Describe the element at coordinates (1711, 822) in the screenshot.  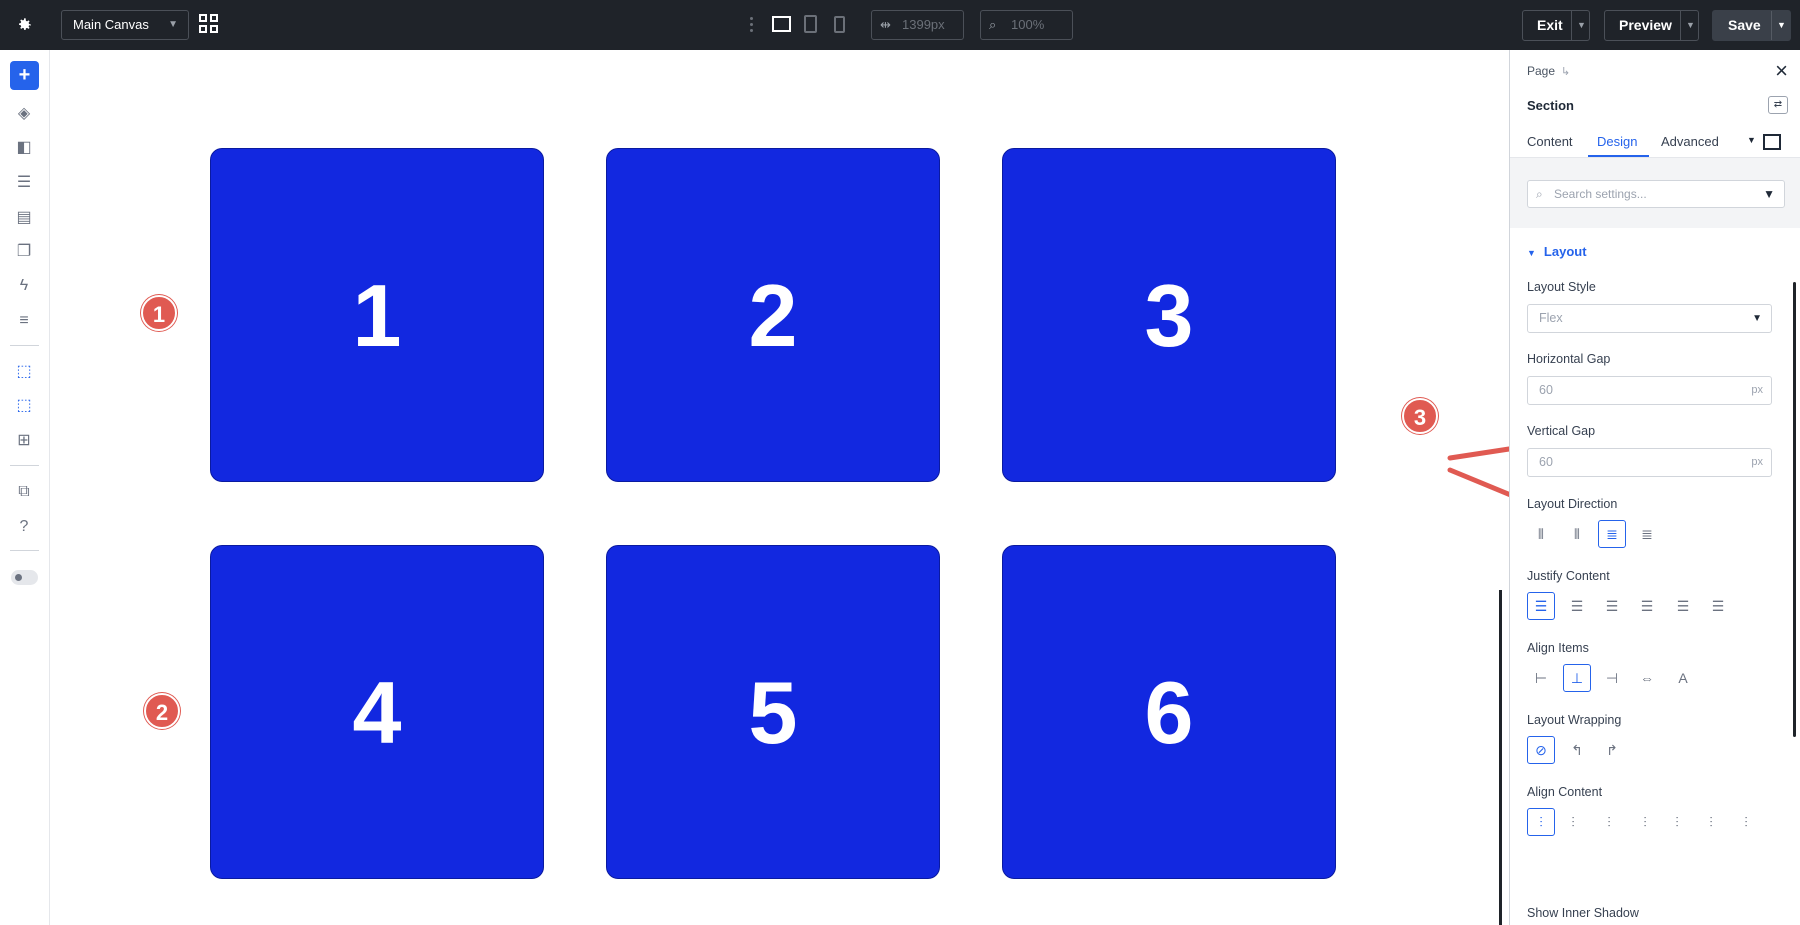
I see `align-content-evenly-icon: ⫶` at that location.